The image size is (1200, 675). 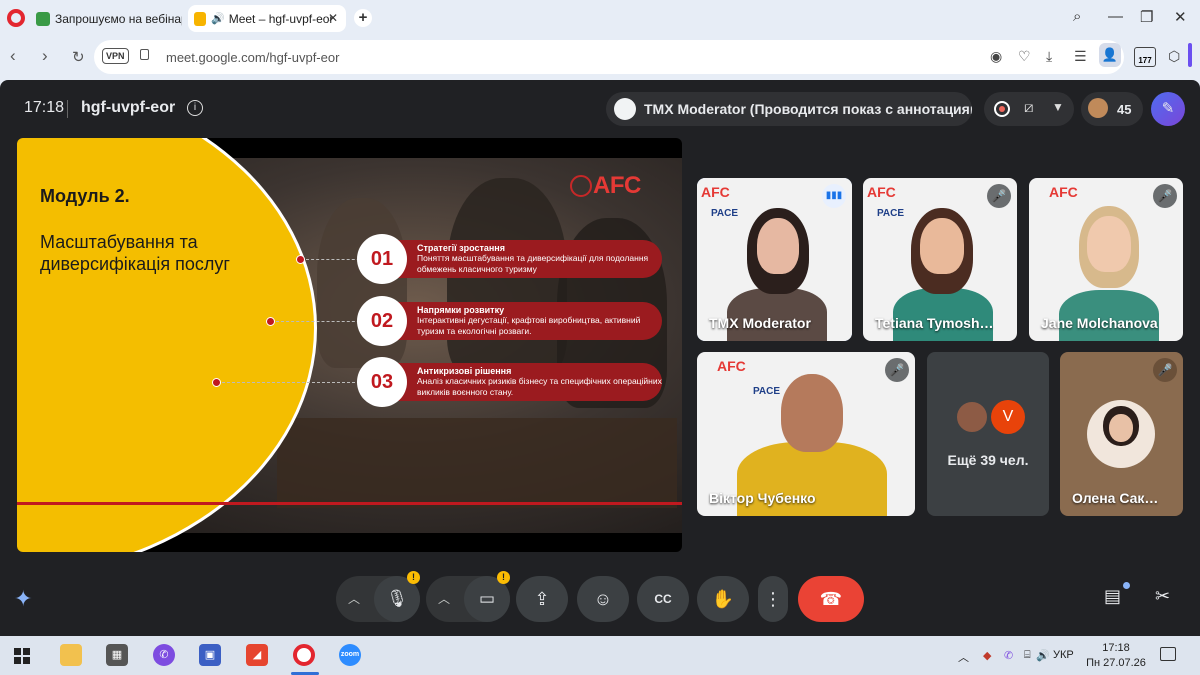 I want to click on sidebar-indicator, so click(x=1190, y=55).